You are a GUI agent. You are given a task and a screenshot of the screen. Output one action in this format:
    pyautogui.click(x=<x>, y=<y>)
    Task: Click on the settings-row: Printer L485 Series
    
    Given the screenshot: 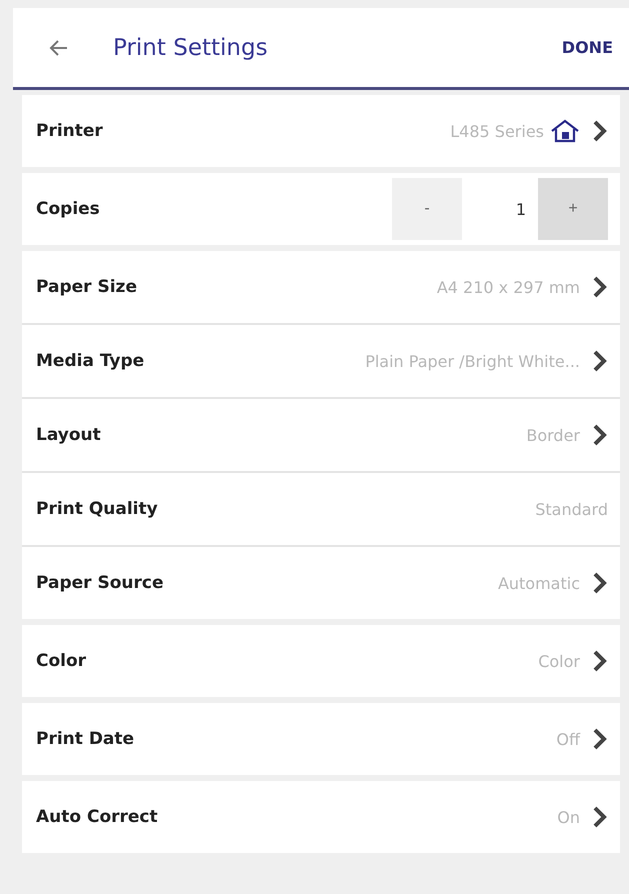 What is the action you would take?
    pyautogui.click(x=321, y=131)
    